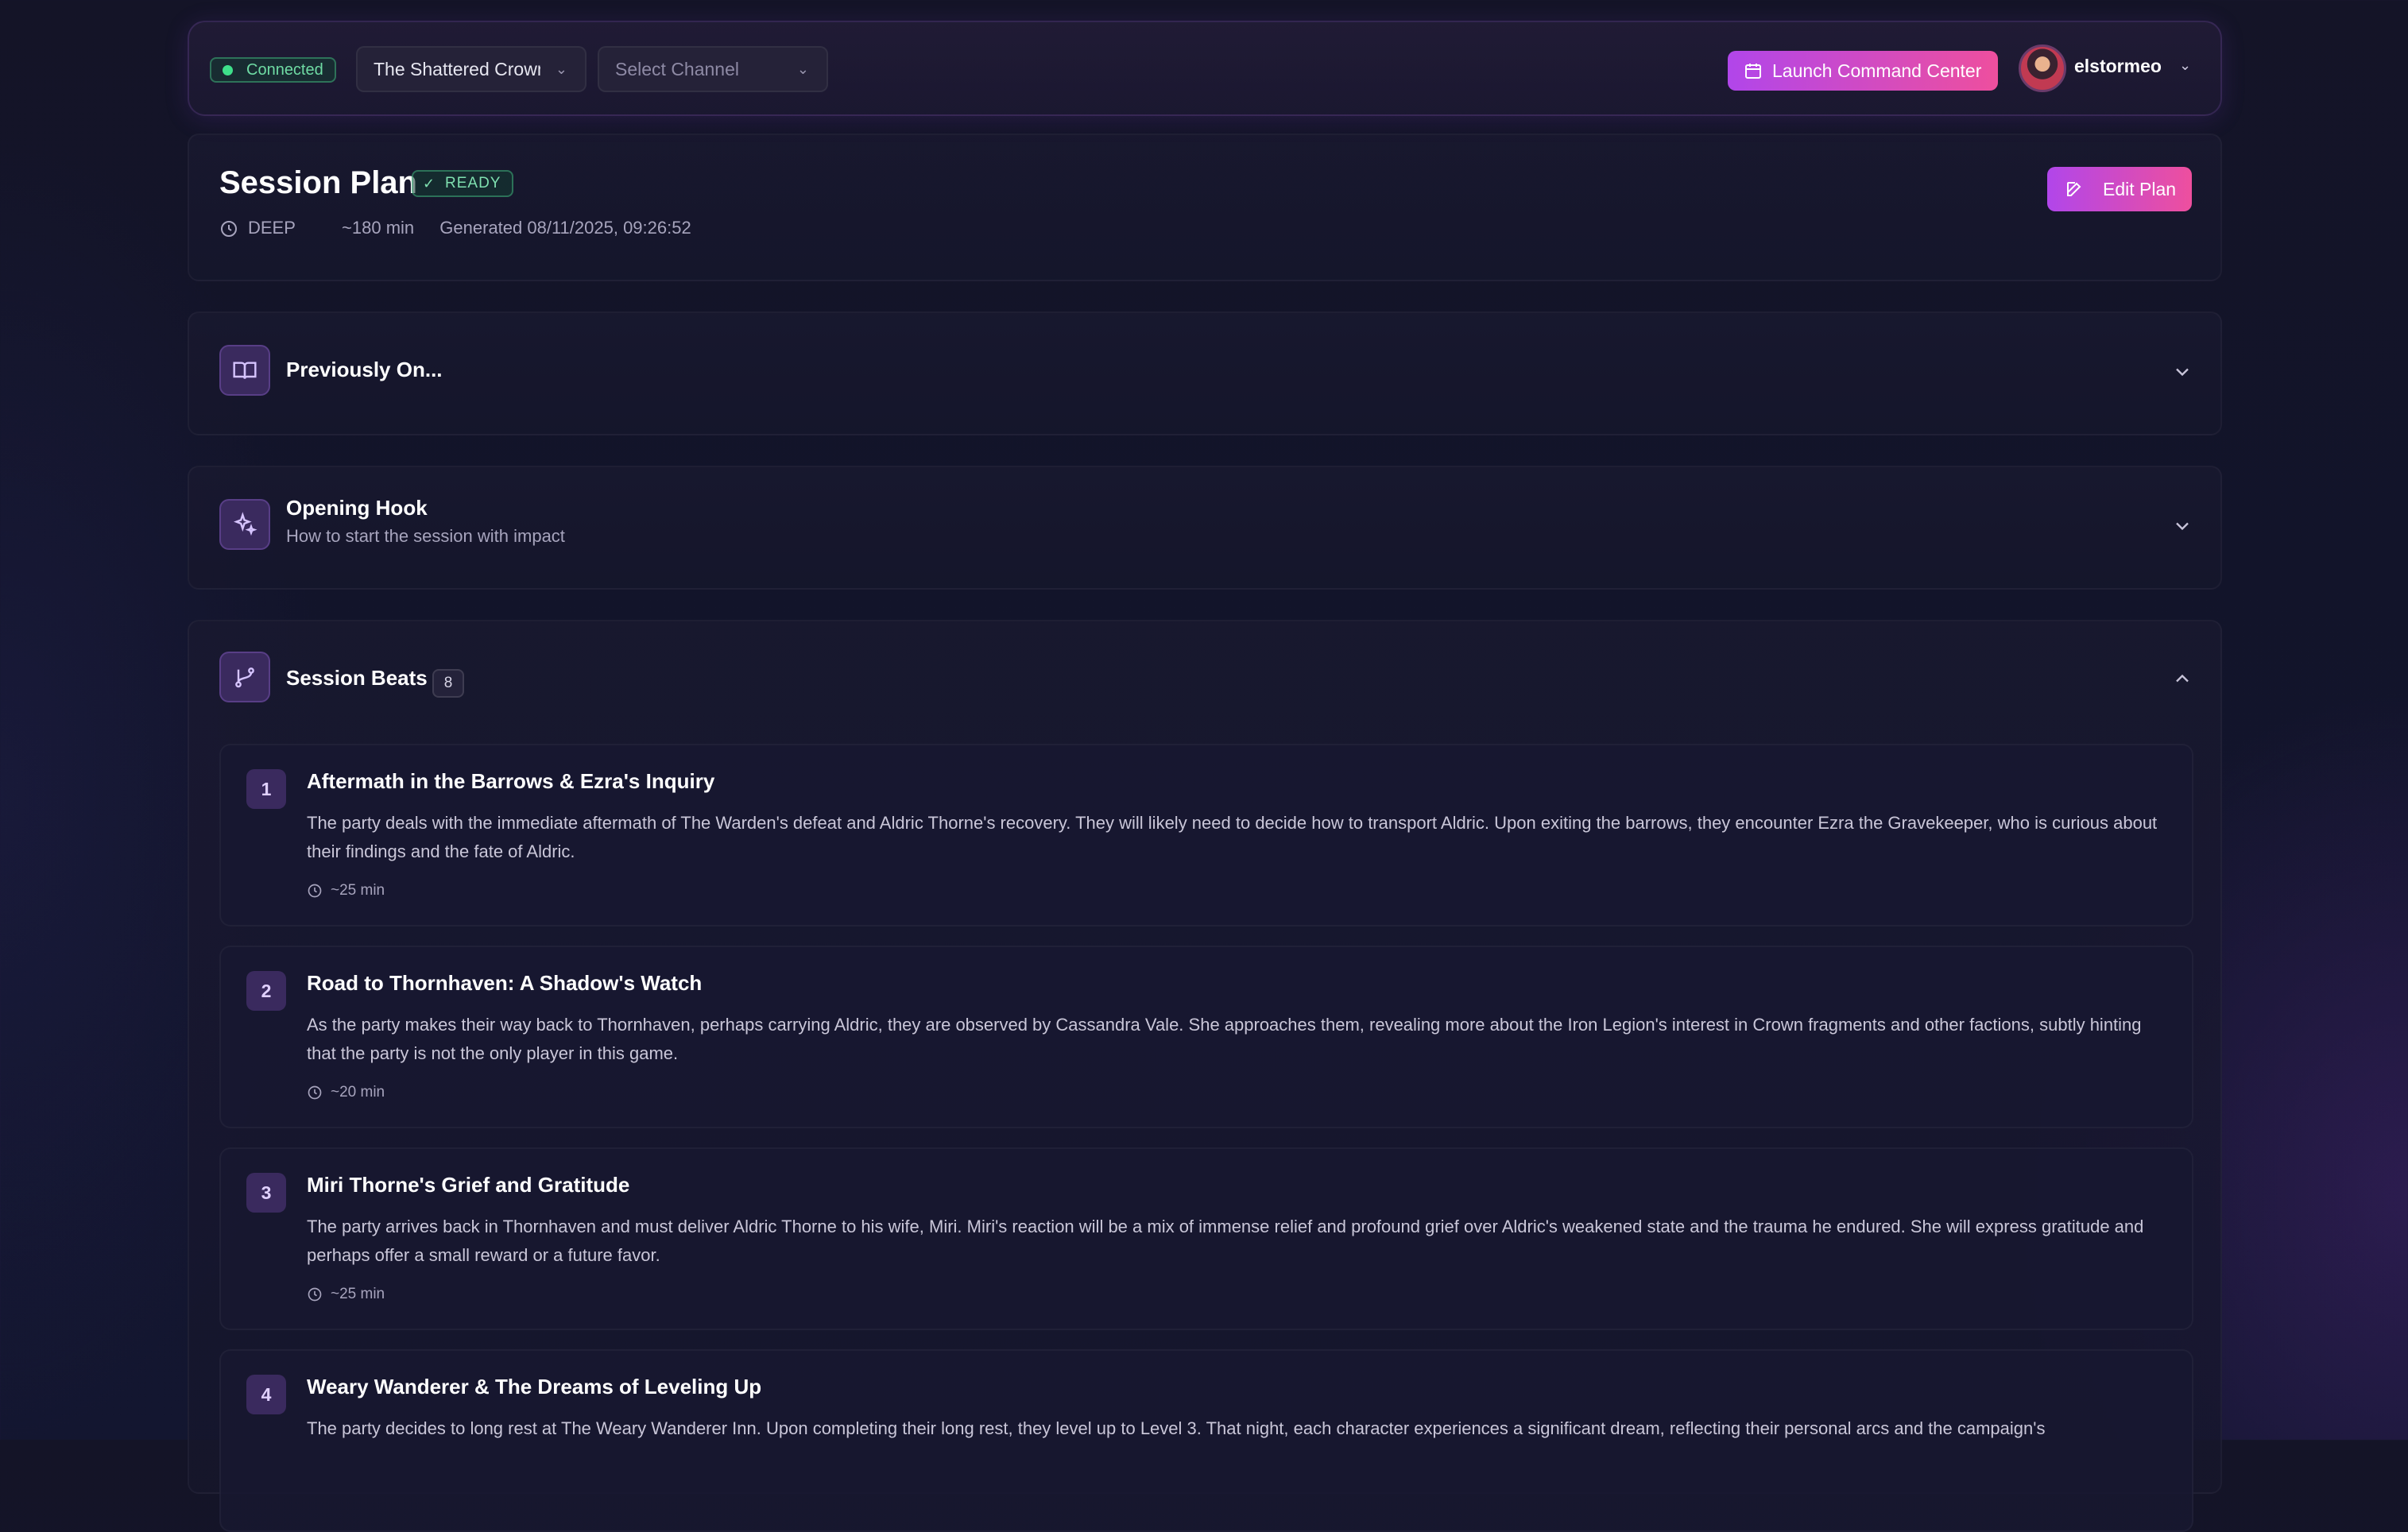 The height and width of the screenshot is (1532, 2408). I want to click on duration-label: ~180 min, so click(378, 228).